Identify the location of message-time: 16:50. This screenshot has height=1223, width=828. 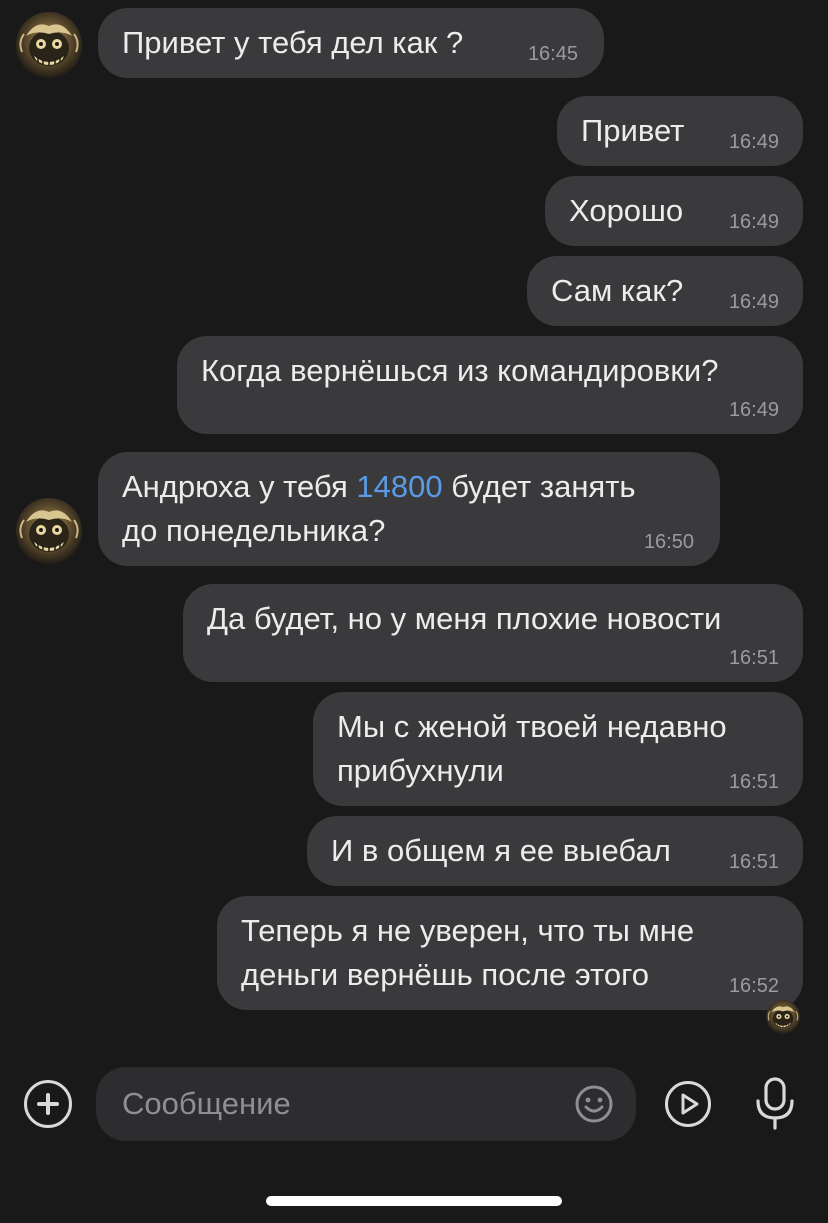
(668, 542).